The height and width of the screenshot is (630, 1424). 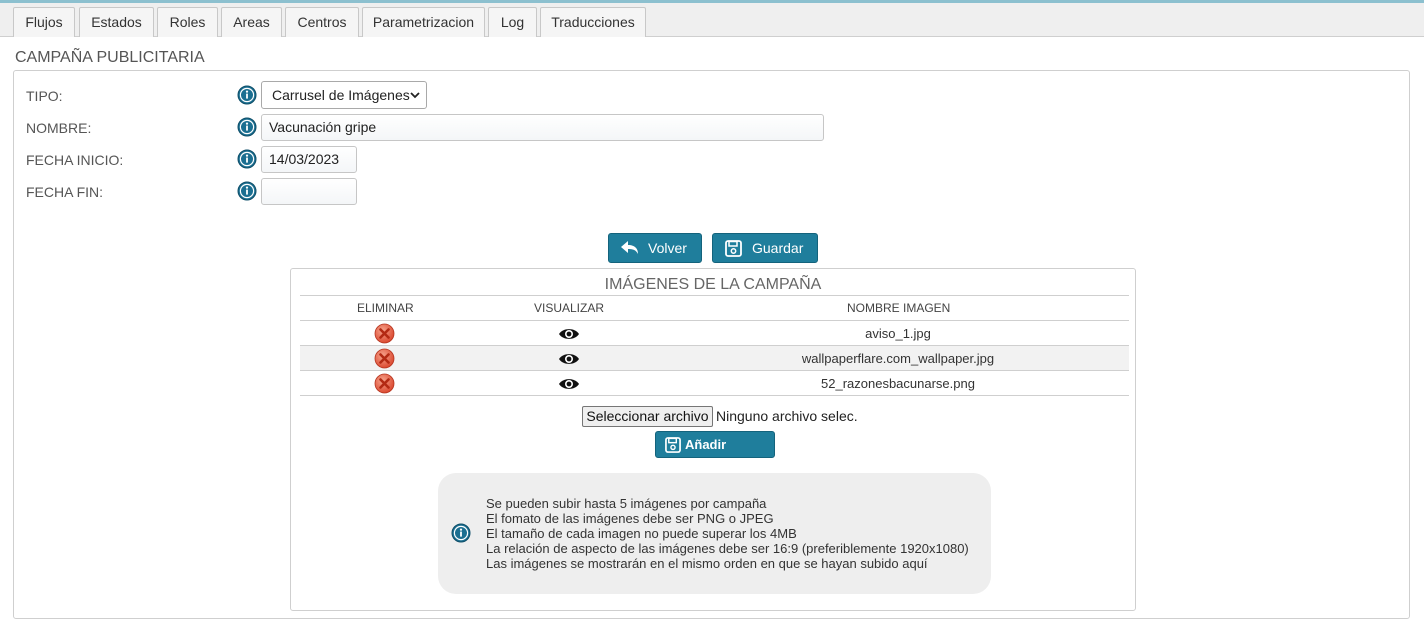 What do you see at coordinates (778, 248) in the screenshot?
I see `guardar-label: Guardar` at bounding box center [778, 248].